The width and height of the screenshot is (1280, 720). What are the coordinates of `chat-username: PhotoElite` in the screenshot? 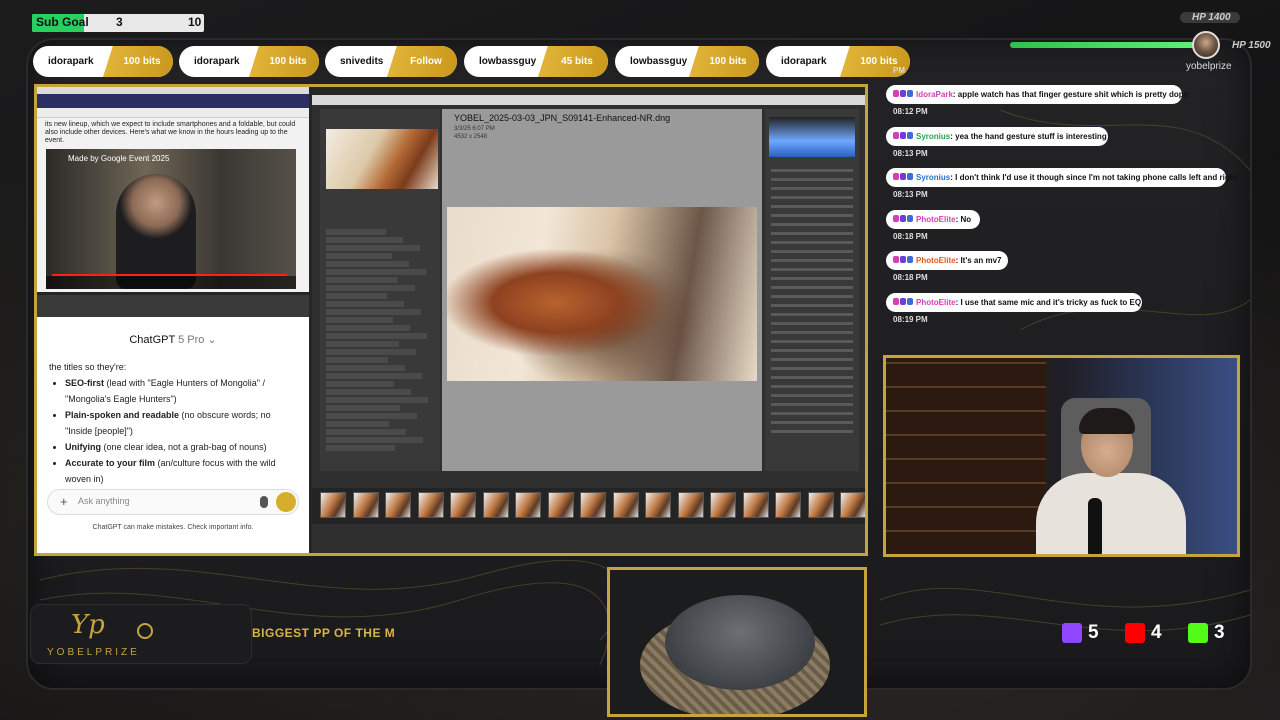 It's located at (936, 302).